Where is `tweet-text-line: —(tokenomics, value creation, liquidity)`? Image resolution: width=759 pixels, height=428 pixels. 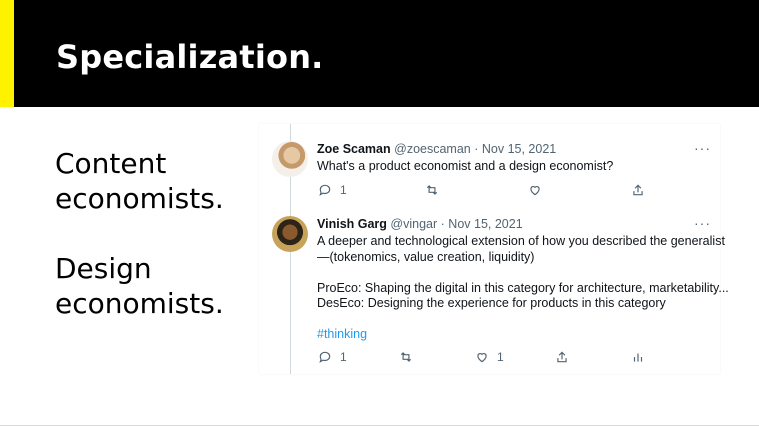
tweet-text-line: —(tokenomics, value creation, liquidity) is located at coordinates (426, 256).